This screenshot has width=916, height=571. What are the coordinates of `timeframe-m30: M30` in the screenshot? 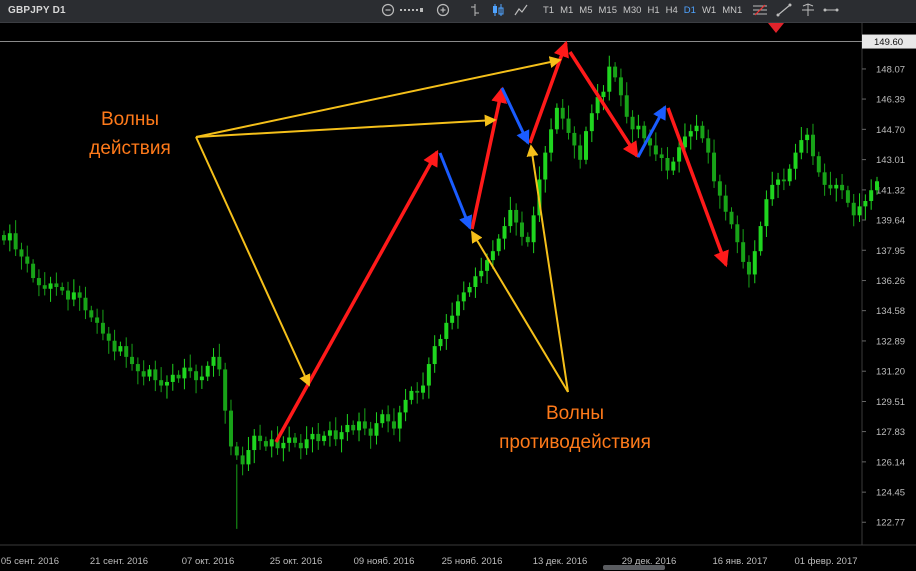 It's located at (632, 10).